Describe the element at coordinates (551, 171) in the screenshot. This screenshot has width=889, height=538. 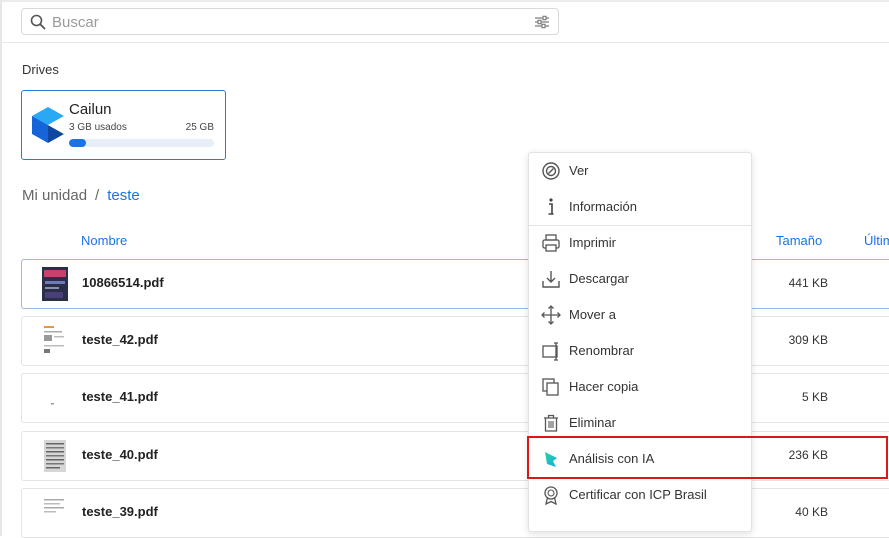
I see `eye-circle-icon` at that location.